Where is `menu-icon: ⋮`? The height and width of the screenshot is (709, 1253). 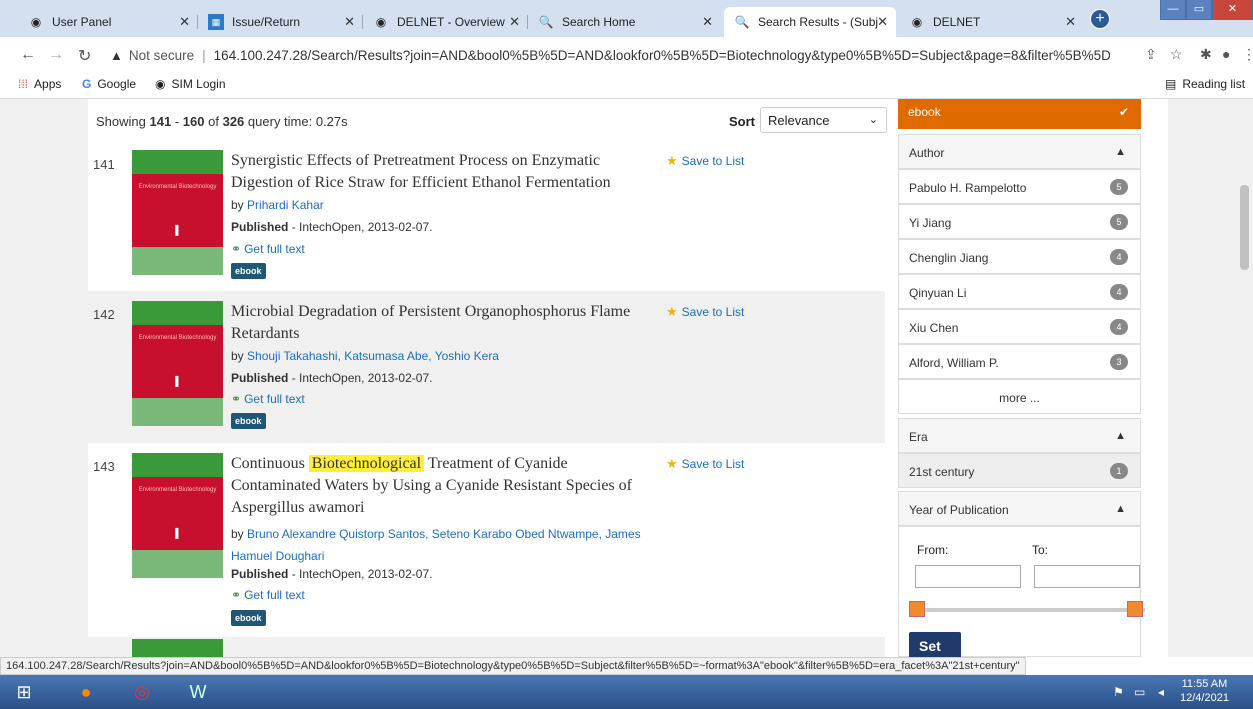
menu-icon: ⋮ is located at coordinates (1247, 54).